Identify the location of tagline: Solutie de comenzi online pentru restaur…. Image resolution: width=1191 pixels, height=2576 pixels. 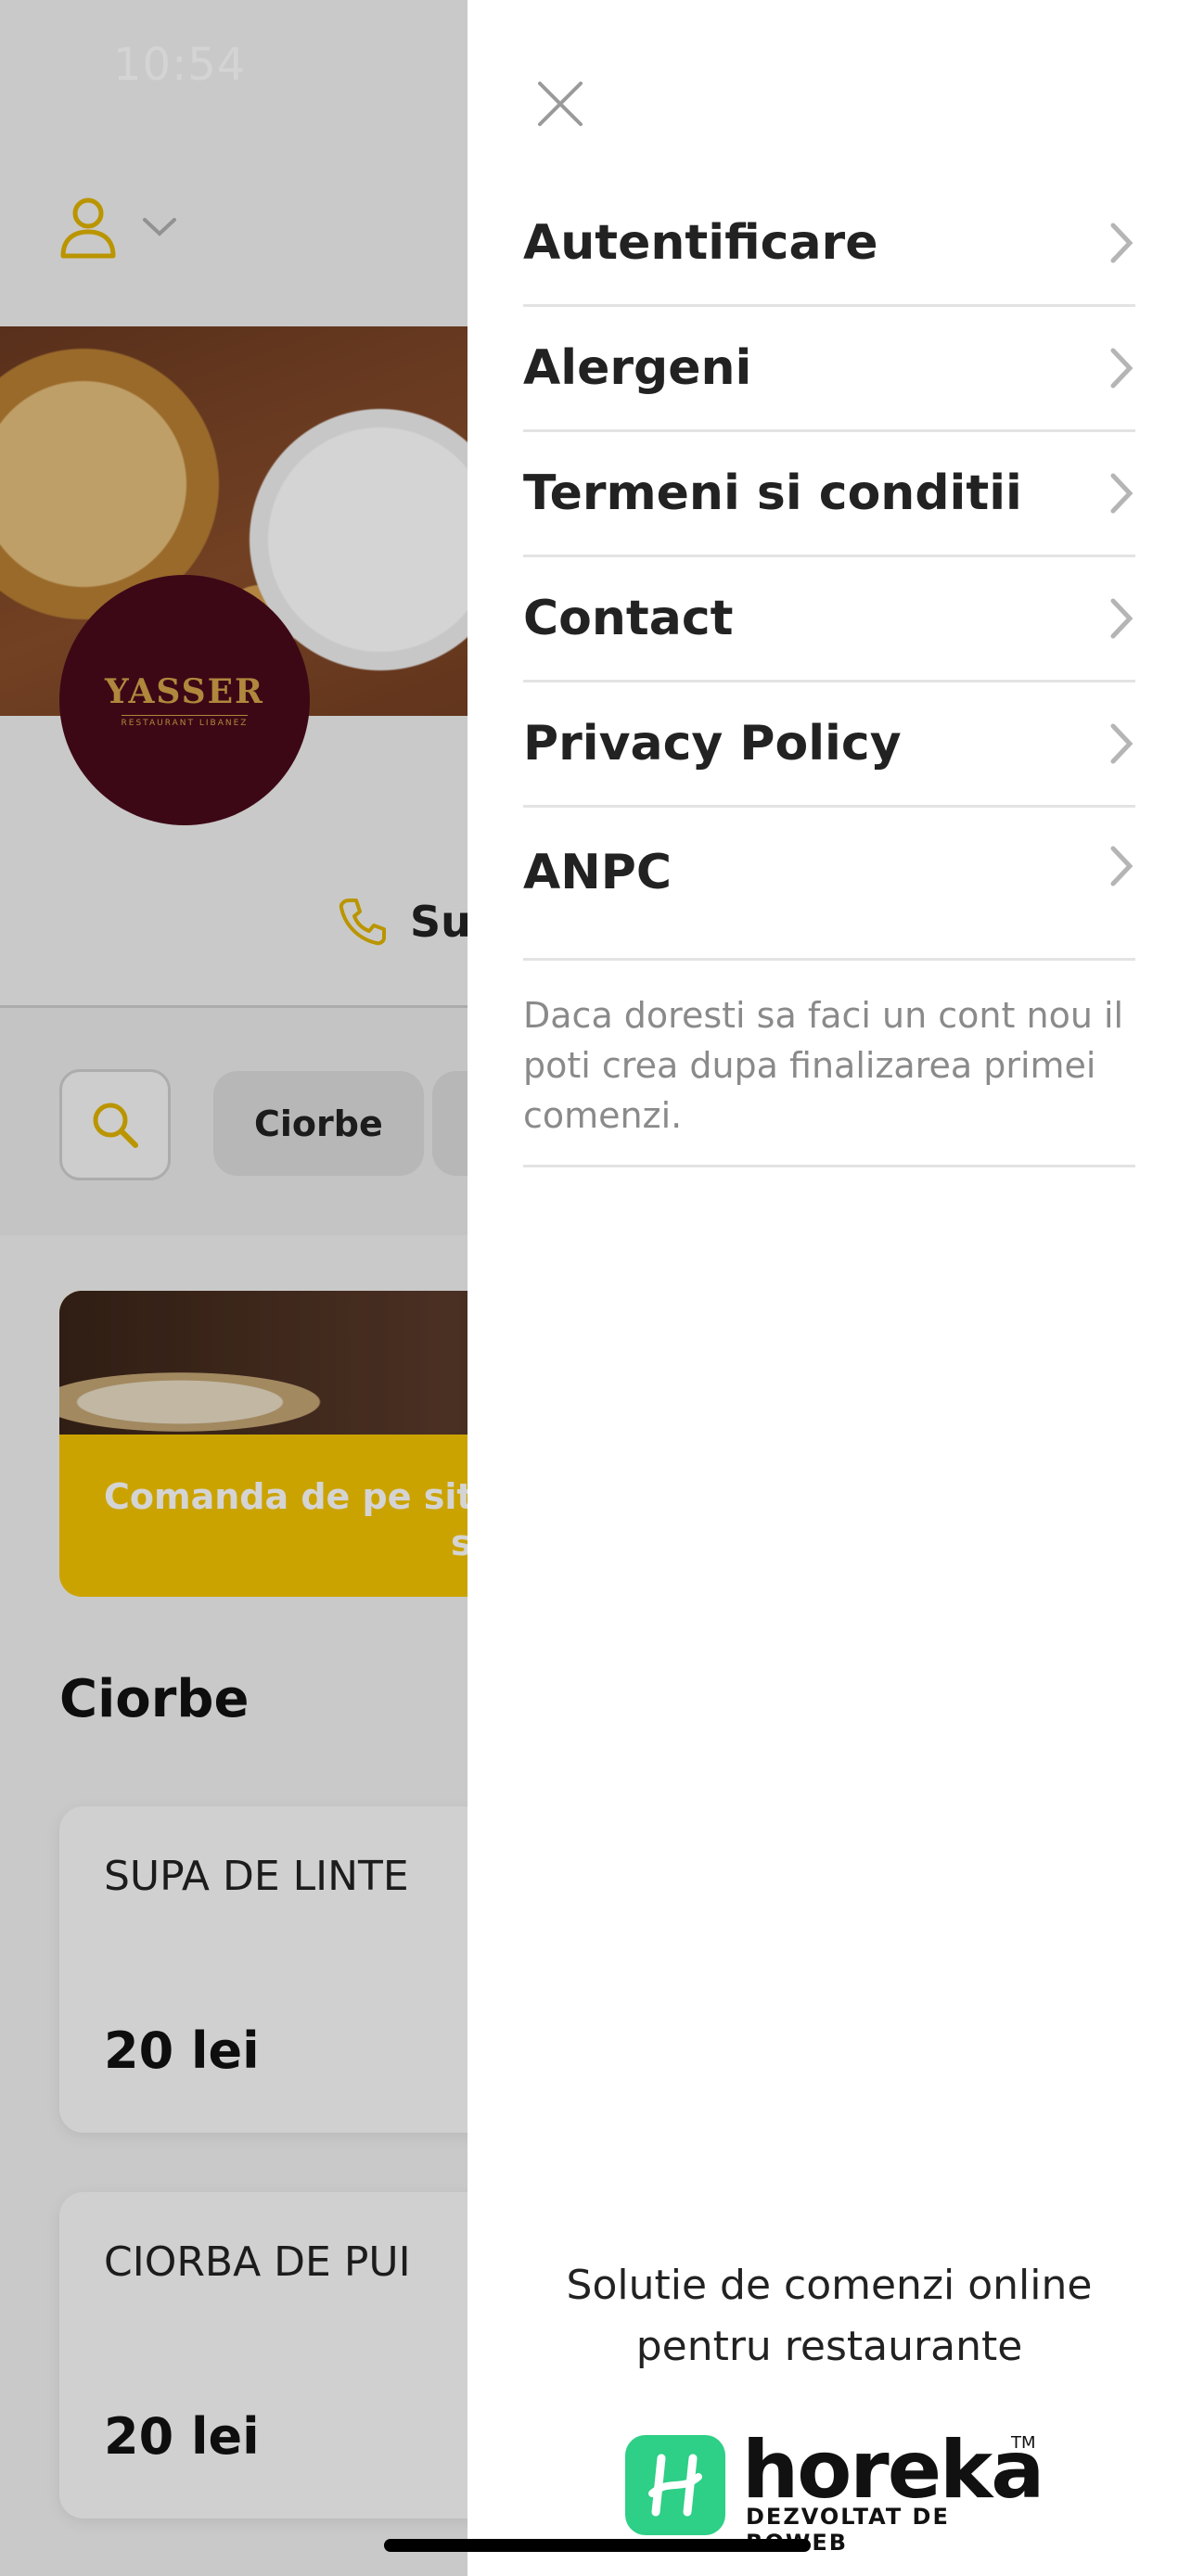
(829, 2316).